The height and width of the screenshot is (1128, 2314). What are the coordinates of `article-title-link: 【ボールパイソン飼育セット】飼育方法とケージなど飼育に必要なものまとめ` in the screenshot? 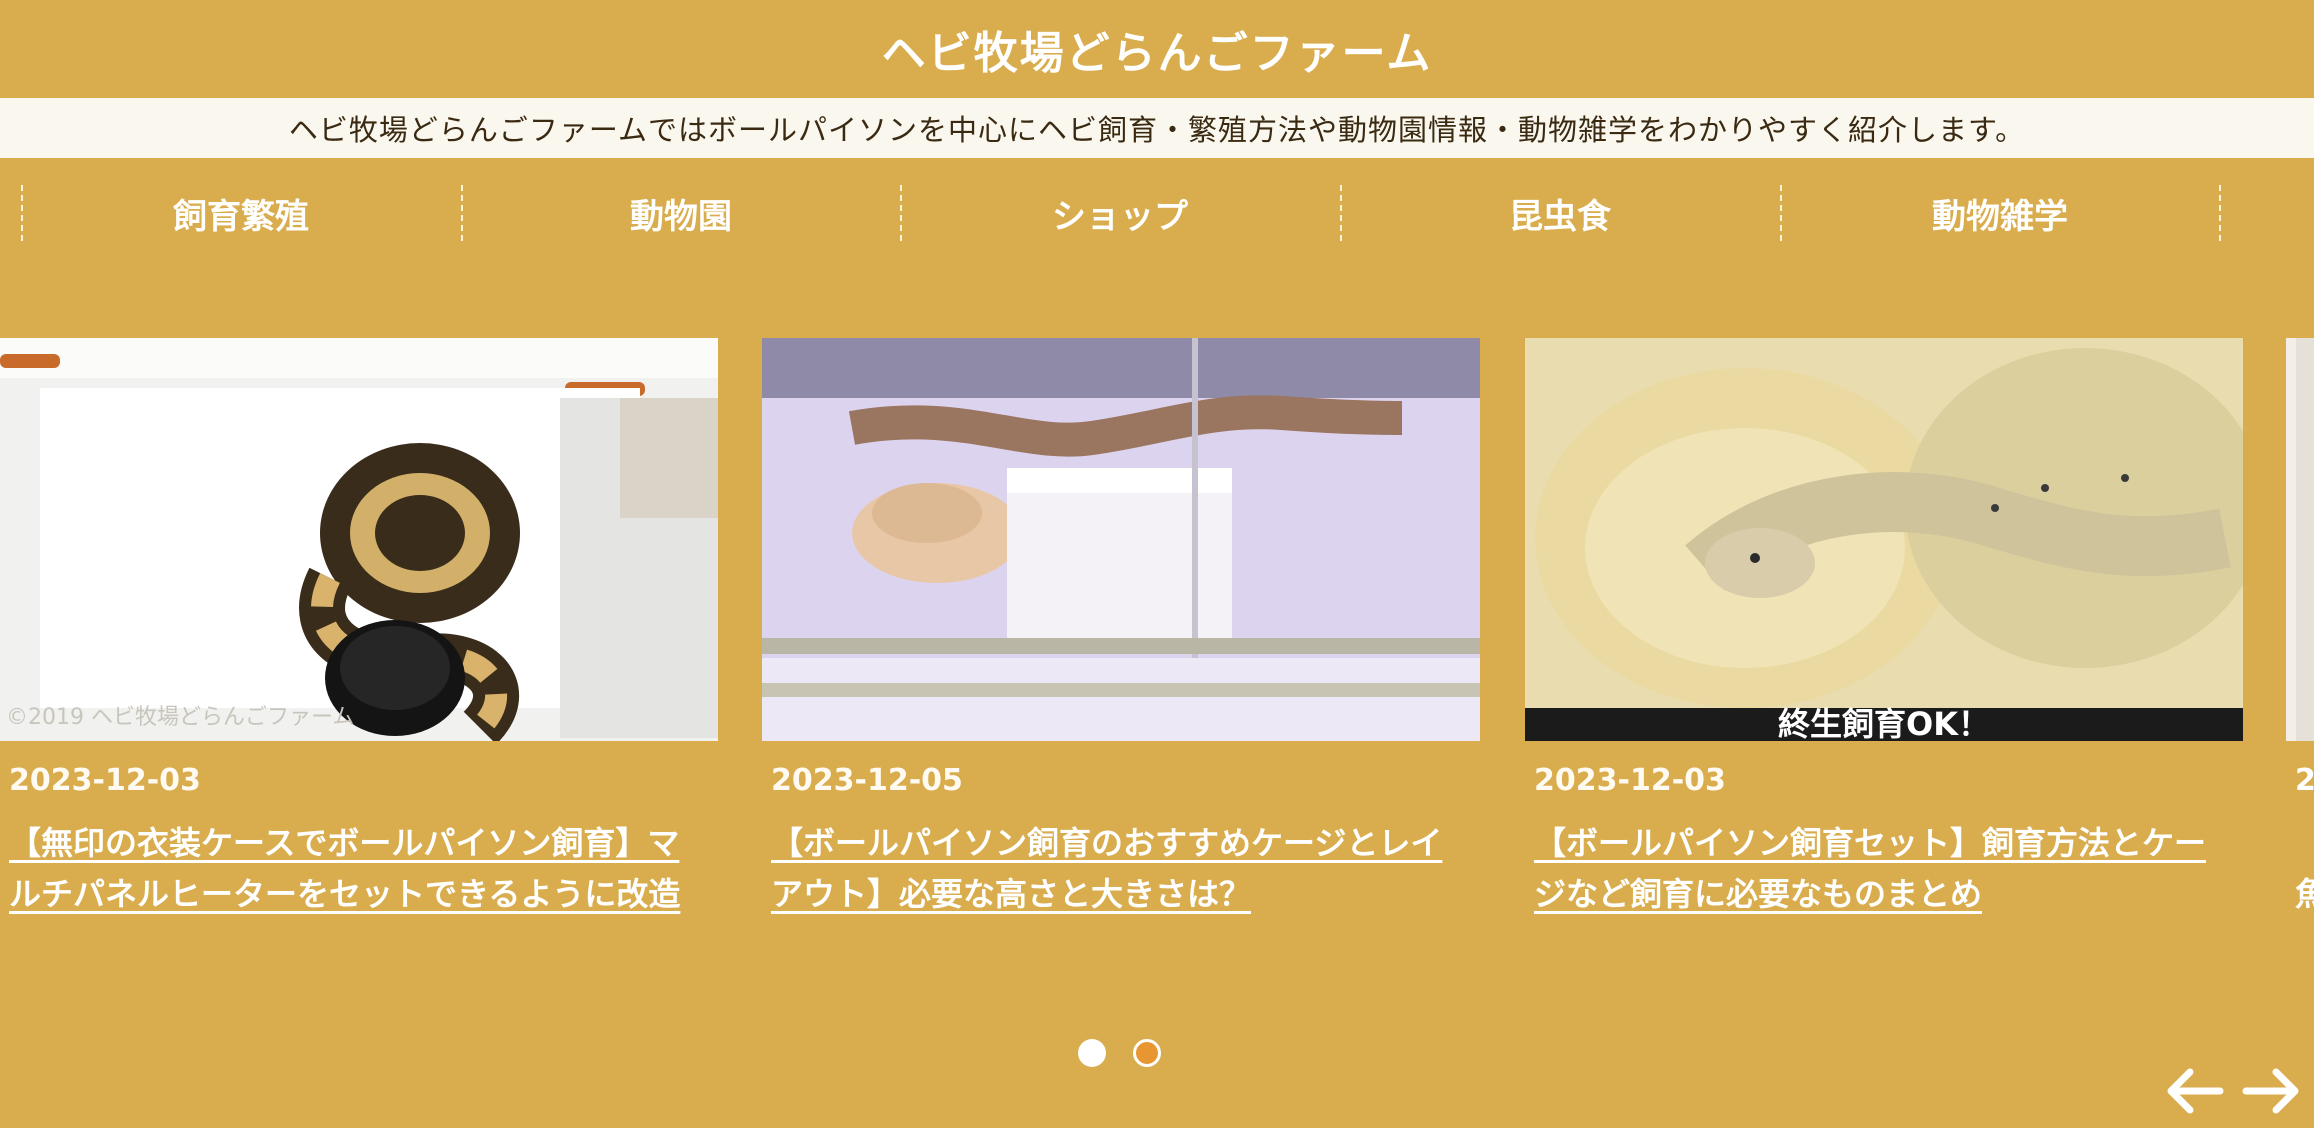 It's located at (1879, 869).